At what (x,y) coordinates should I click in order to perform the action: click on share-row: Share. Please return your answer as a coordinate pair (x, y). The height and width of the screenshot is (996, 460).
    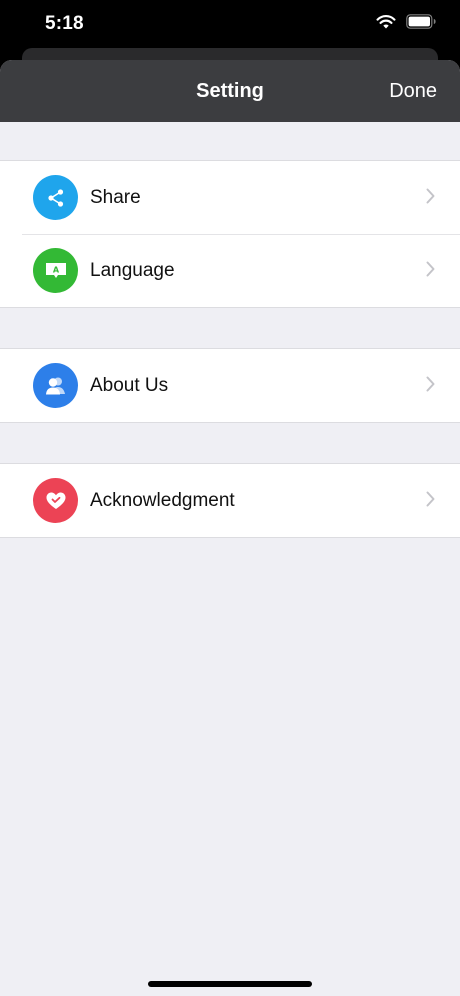
    Looking at the image, I should click on (230, 197).